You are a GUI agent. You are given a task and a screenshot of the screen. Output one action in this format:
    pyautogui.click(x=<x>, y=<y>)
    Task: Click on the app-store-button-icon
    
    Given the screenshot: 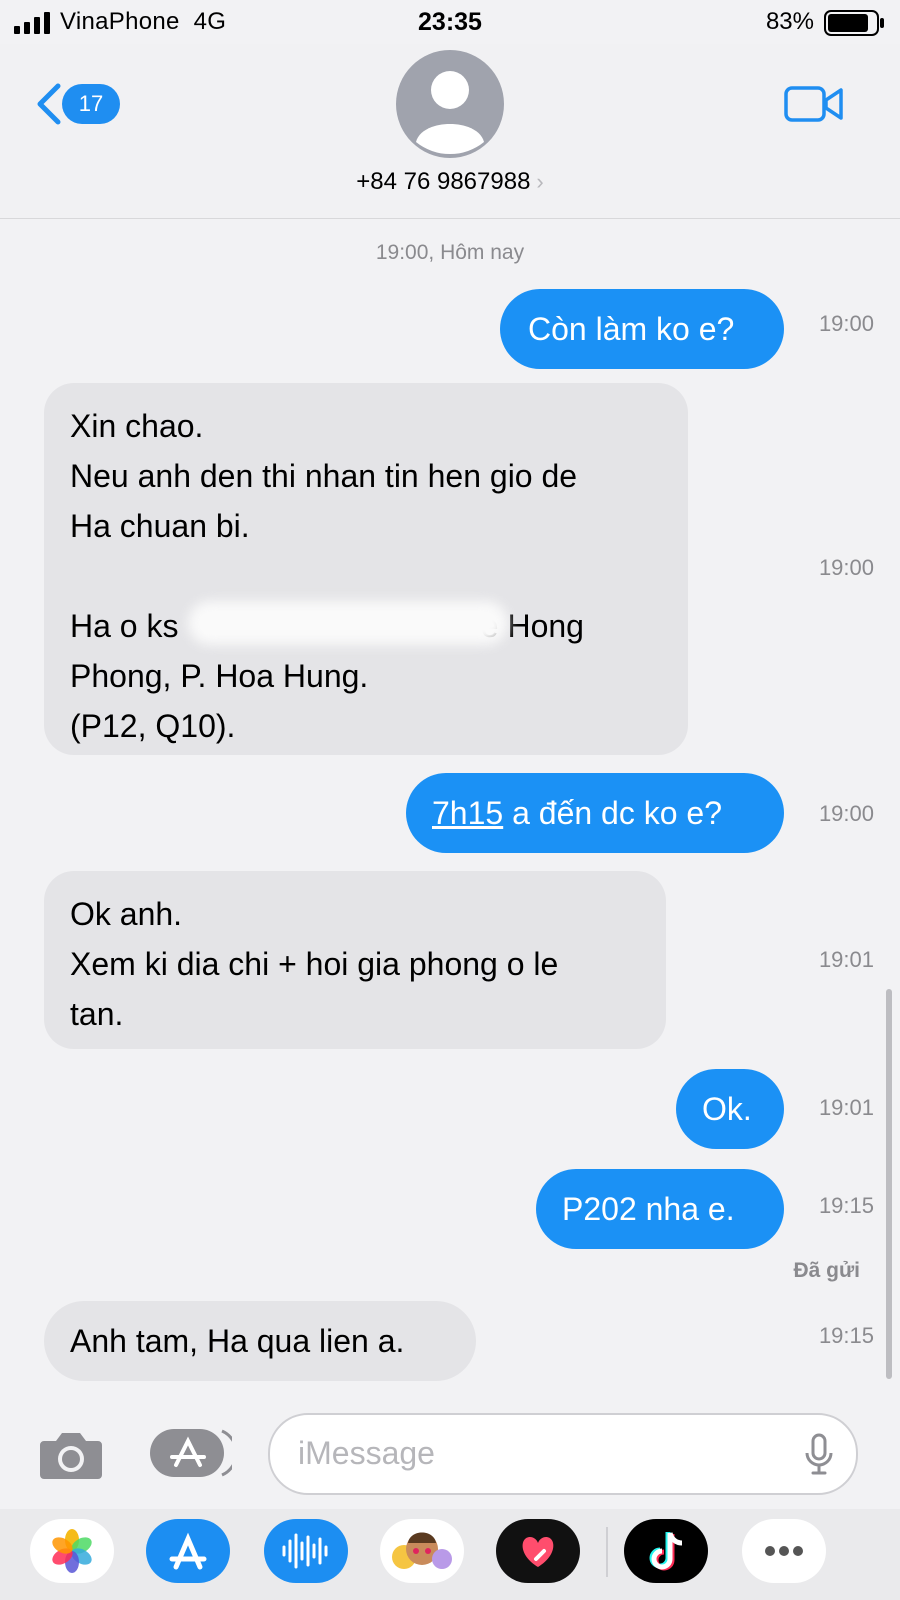 What is the action you would take?
    pyautogui.click(x=191, y=1453)
    